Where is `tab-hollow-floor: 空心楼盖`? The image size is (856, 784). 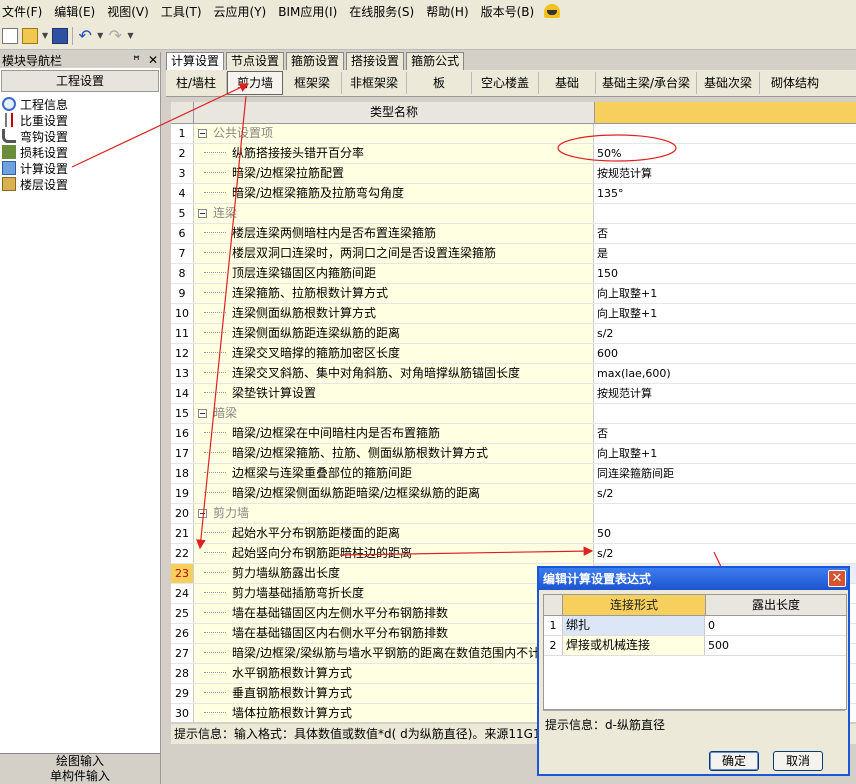 tab-hollow-floor: 空心楼盖 is located at coordinates (505, 83).